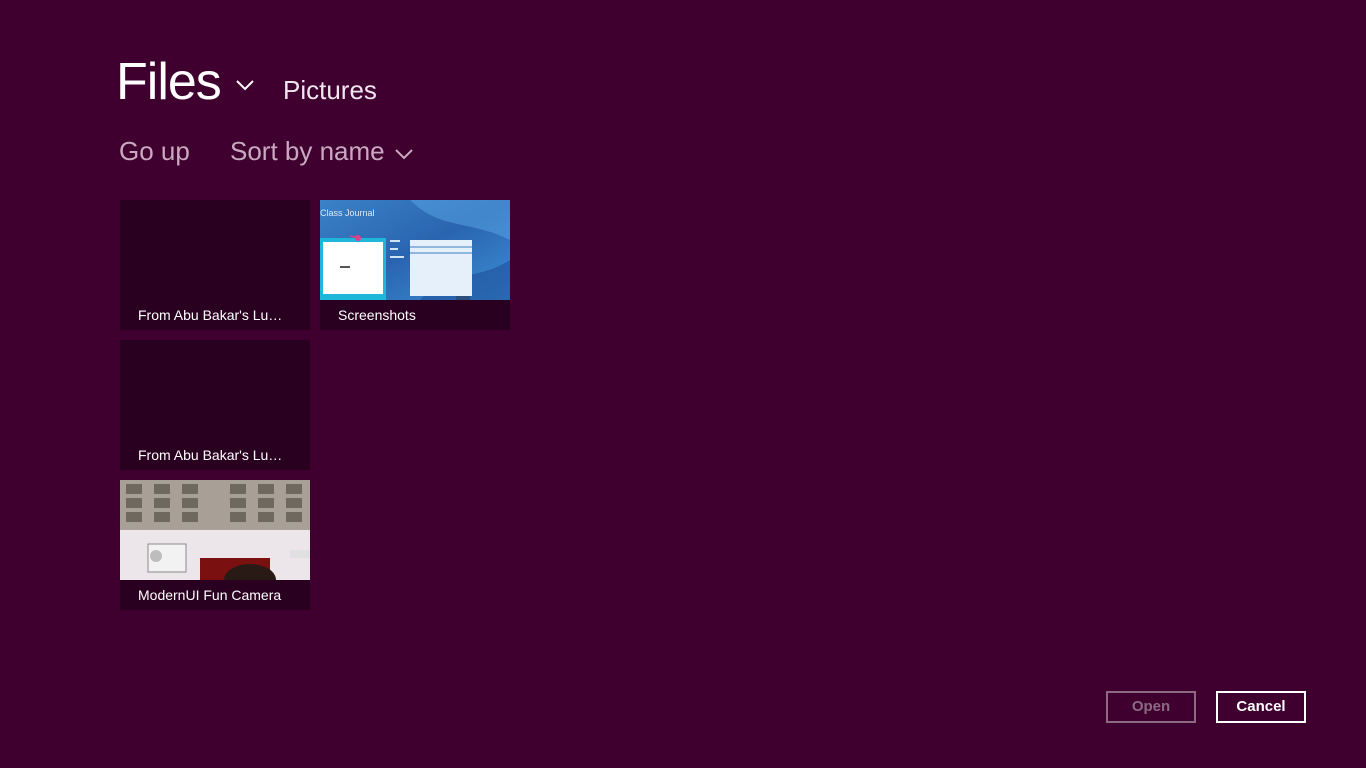 The image size is (1366, 768). I want to click on sort-by-button: Sort by name, so click(307, 151).